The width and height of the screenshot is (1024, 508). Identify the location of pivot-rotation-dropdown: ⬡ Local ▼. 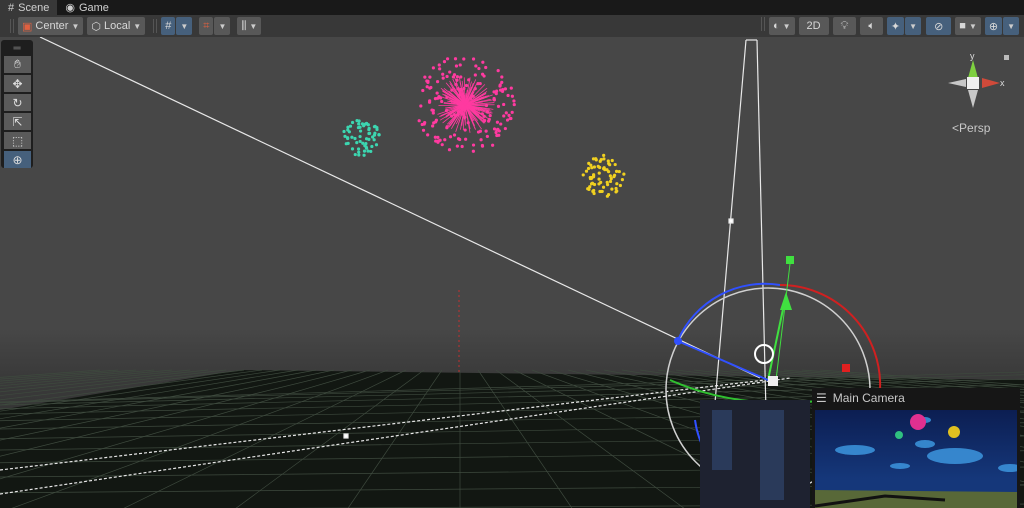
(116, 26).